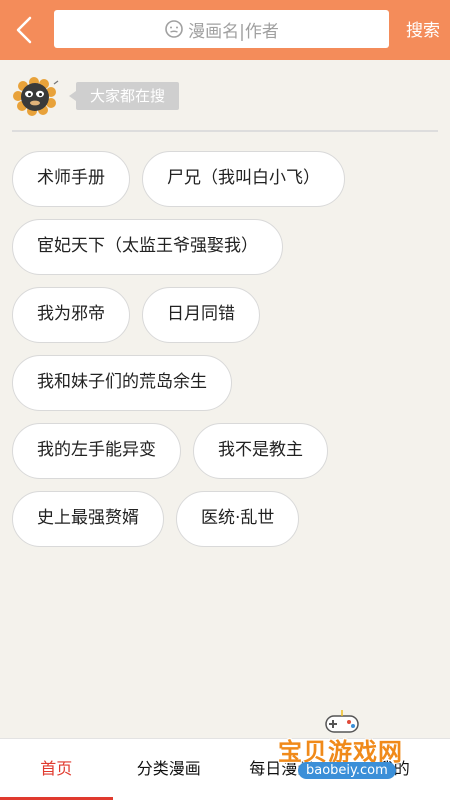 This screenshot has height=800, width=450. I want to click on search-tag: 我为邪帝, so click(71, 315).